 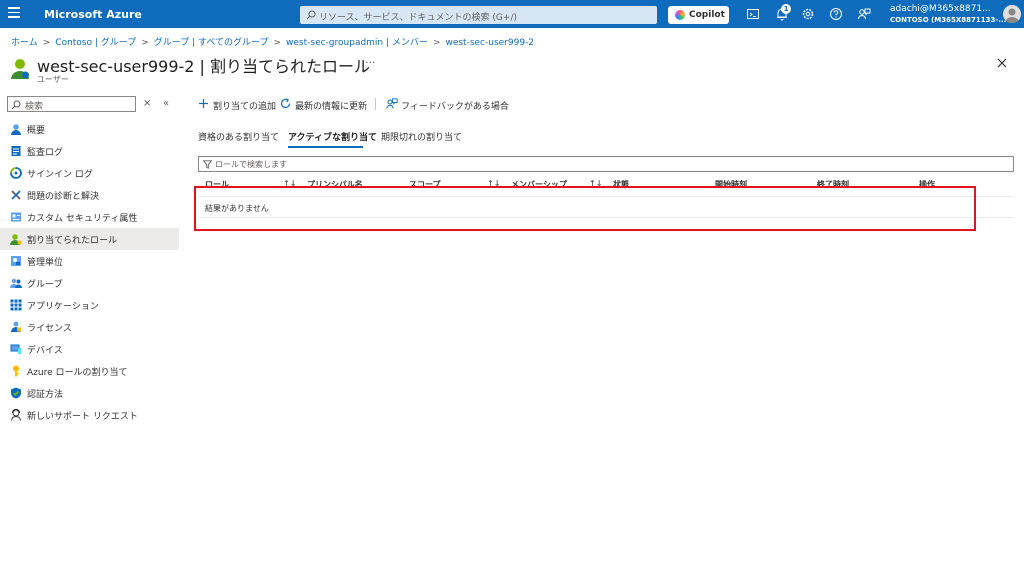 What do you see at coordinates (370, 62) in the screenshot?
I see `more-options-icon: ···` at bounding box center [370, 62].